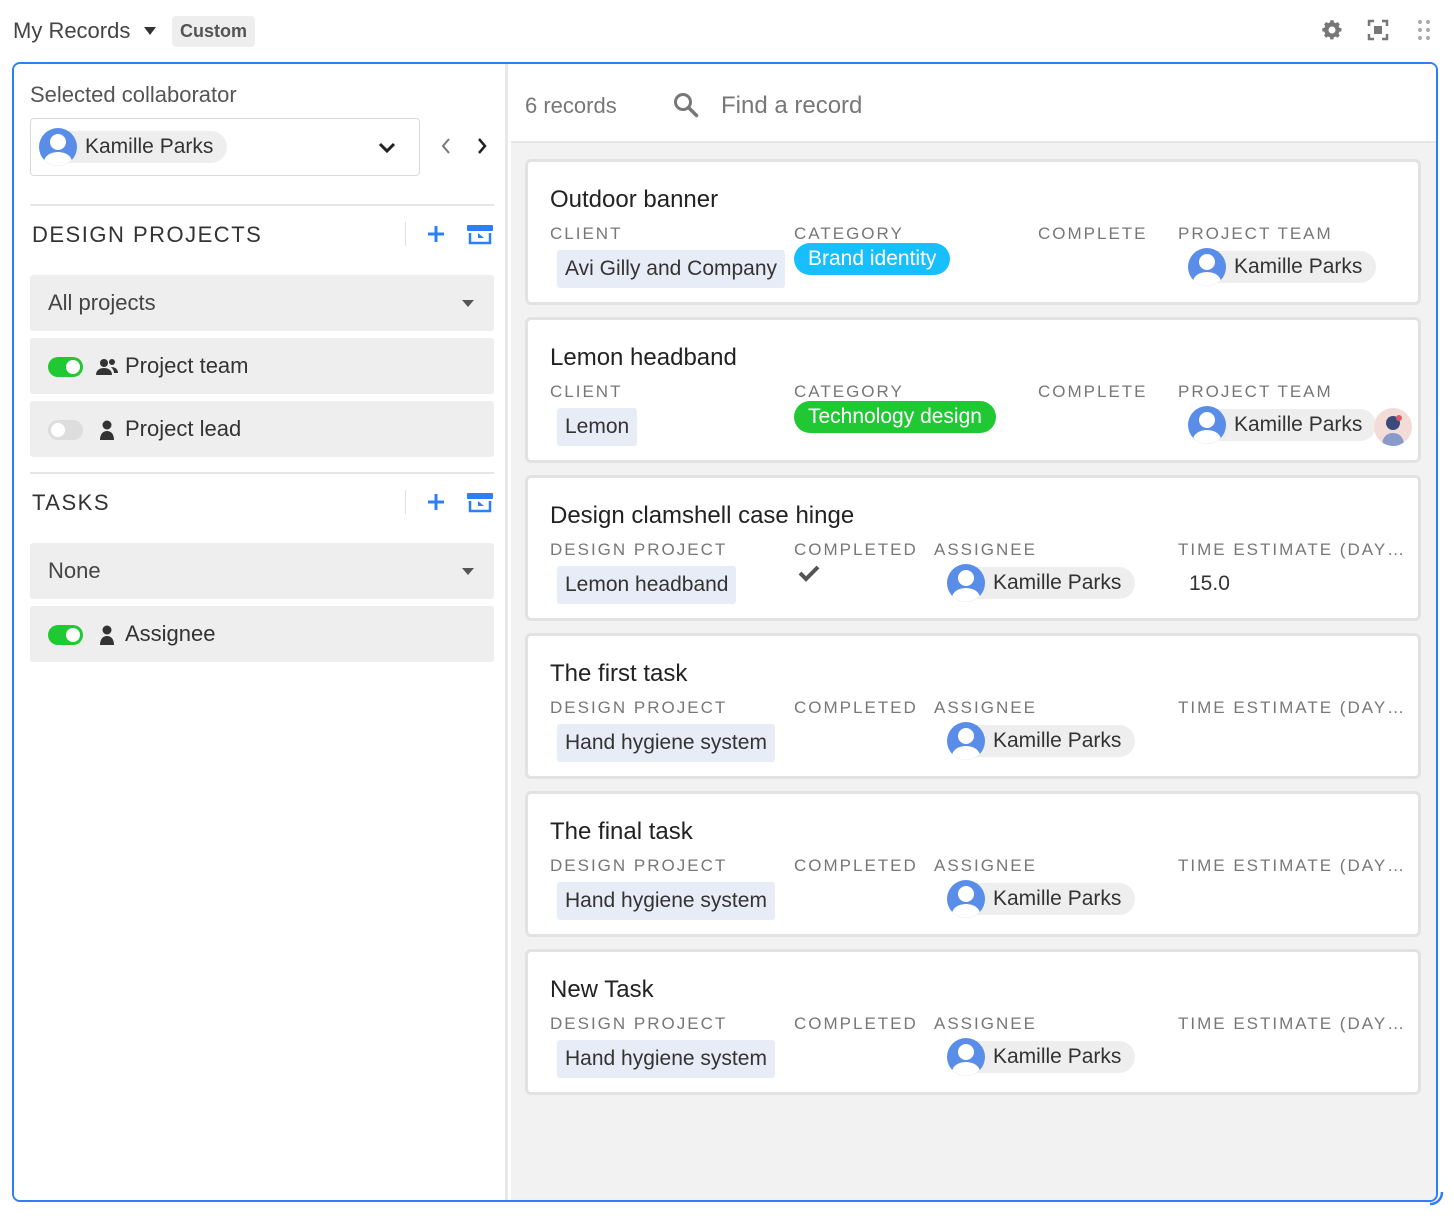  I want to click on dropdown-value: None, so click(74, 570).